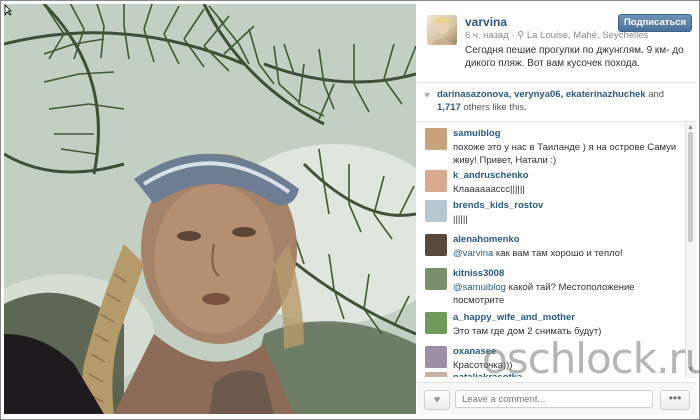 Image resolution: width=700 pixels, height=420 pixels. Describe the element at coordinates (493, 107) in the screenshot. I see `likes-suffix: others like this.` at that location.